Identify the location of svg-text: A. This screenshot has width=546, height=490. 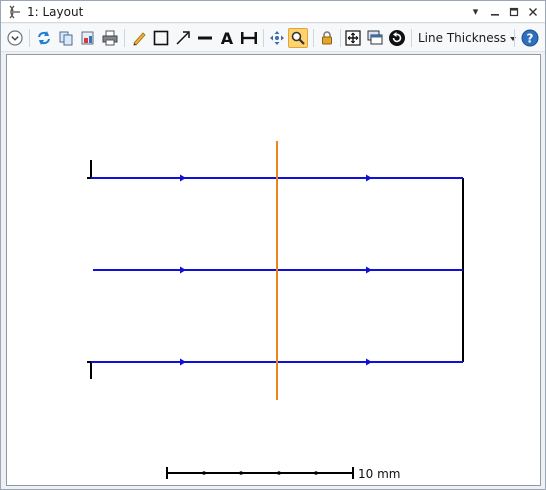
(227, 38).